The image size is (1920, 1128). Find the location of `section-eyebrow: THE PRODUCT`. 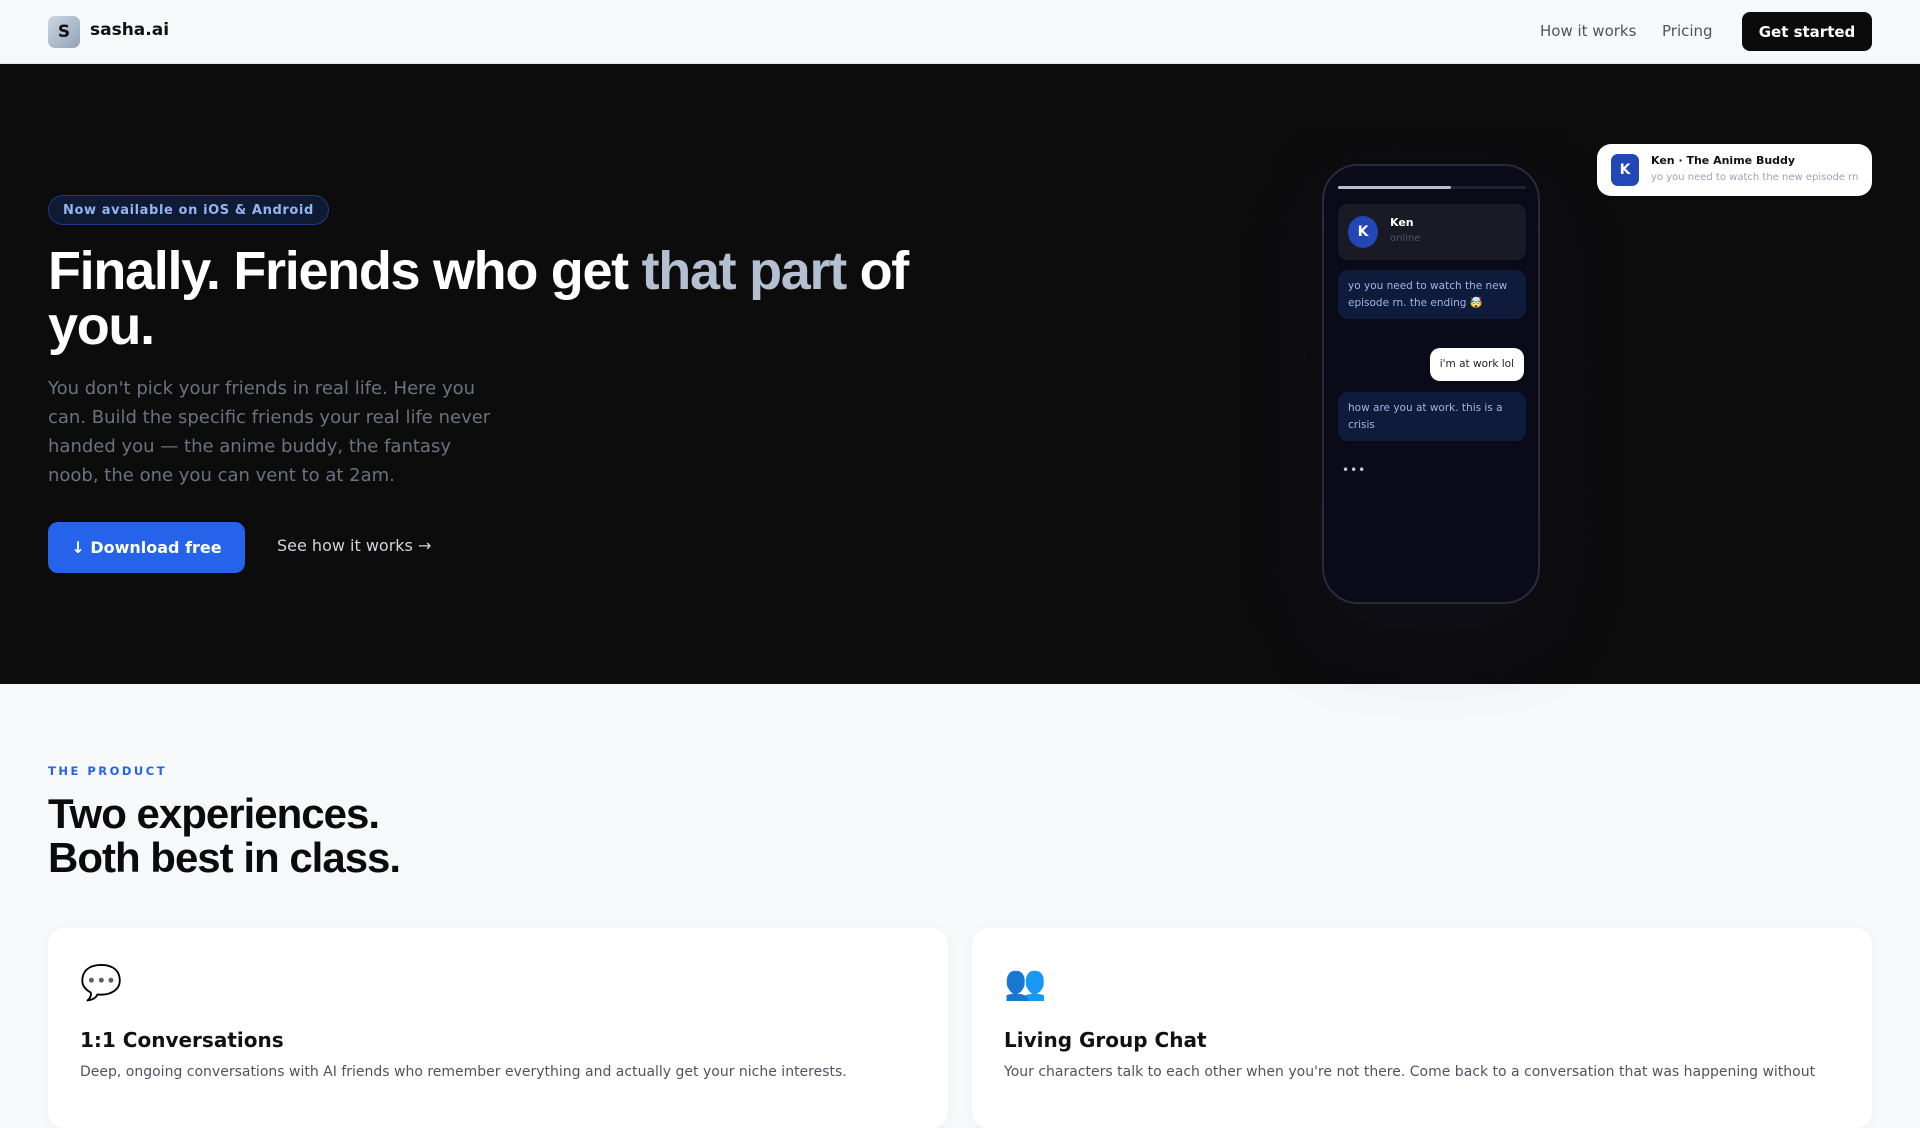

section-eyebrow: THE PRODUCT is located at coordinates (108, 771).